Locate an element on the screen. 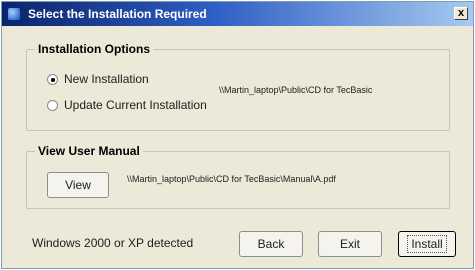 This screenshot has height=270, width=475. new-installation-option: New Installation is located at coordinates (98, 79).